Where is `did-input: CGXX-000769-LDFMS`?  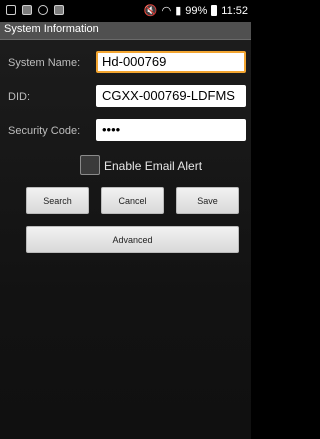 did-input: CGXX-000769-LDFMS is located at coordinates (171, 96).